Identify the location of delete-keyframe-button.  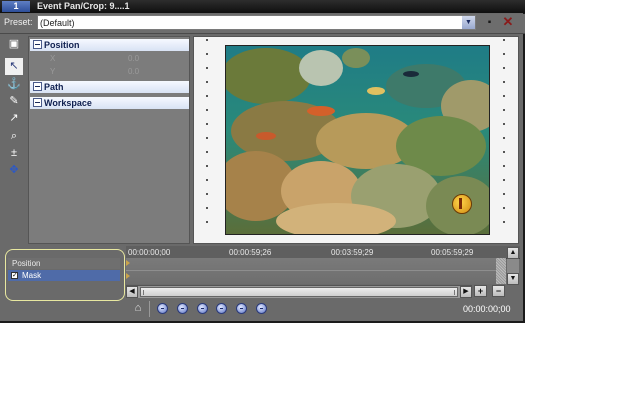
(261, 308).